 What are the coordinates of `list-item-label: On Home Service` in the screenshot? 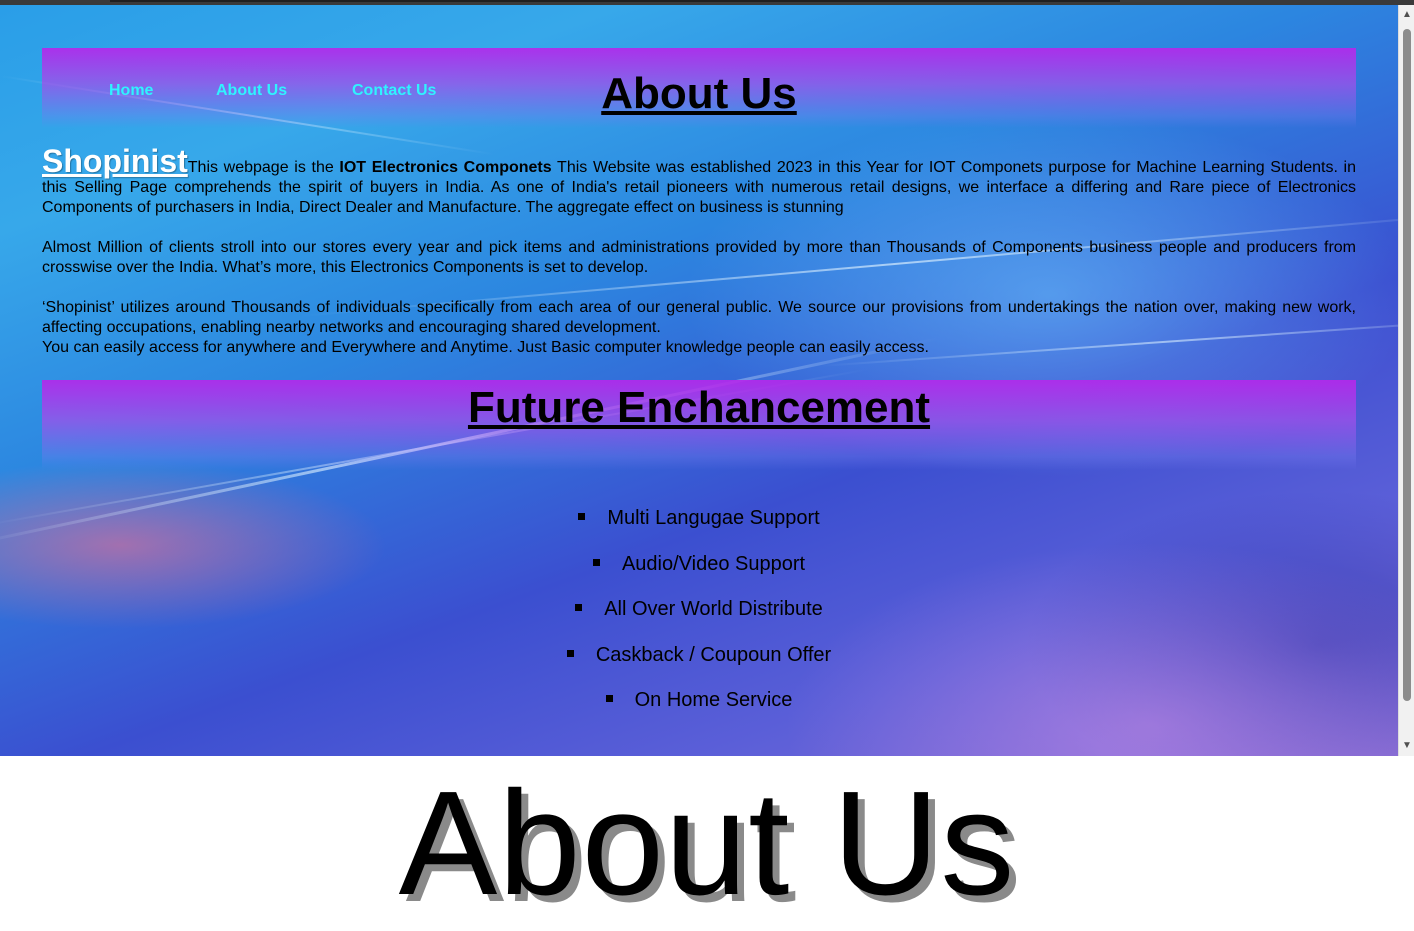 It's located at (713, 700).